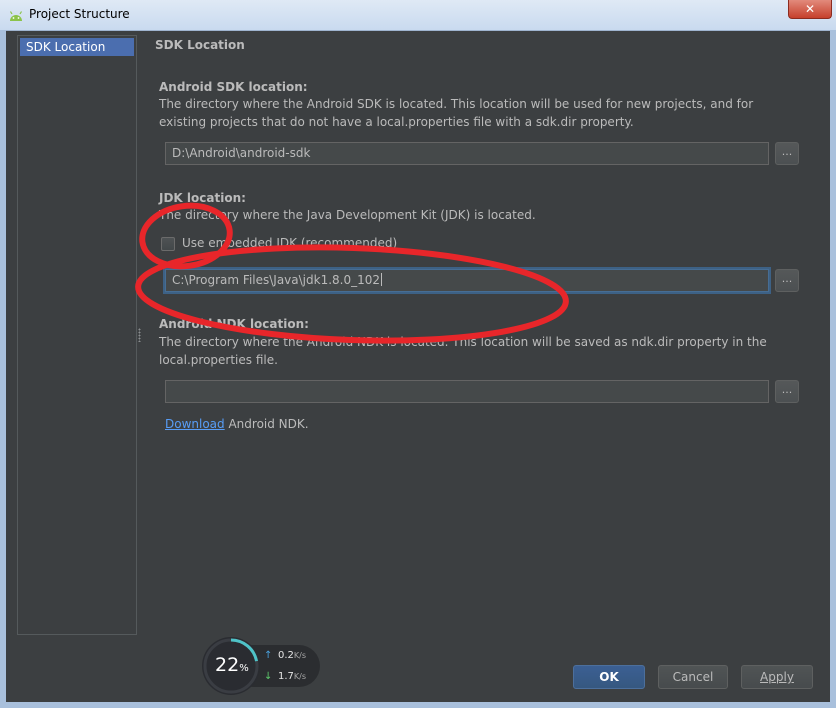 Image resolution: width=836 pixels, height=708 pixels. I want to click on window-title: Project Structure, so click(79, 14).